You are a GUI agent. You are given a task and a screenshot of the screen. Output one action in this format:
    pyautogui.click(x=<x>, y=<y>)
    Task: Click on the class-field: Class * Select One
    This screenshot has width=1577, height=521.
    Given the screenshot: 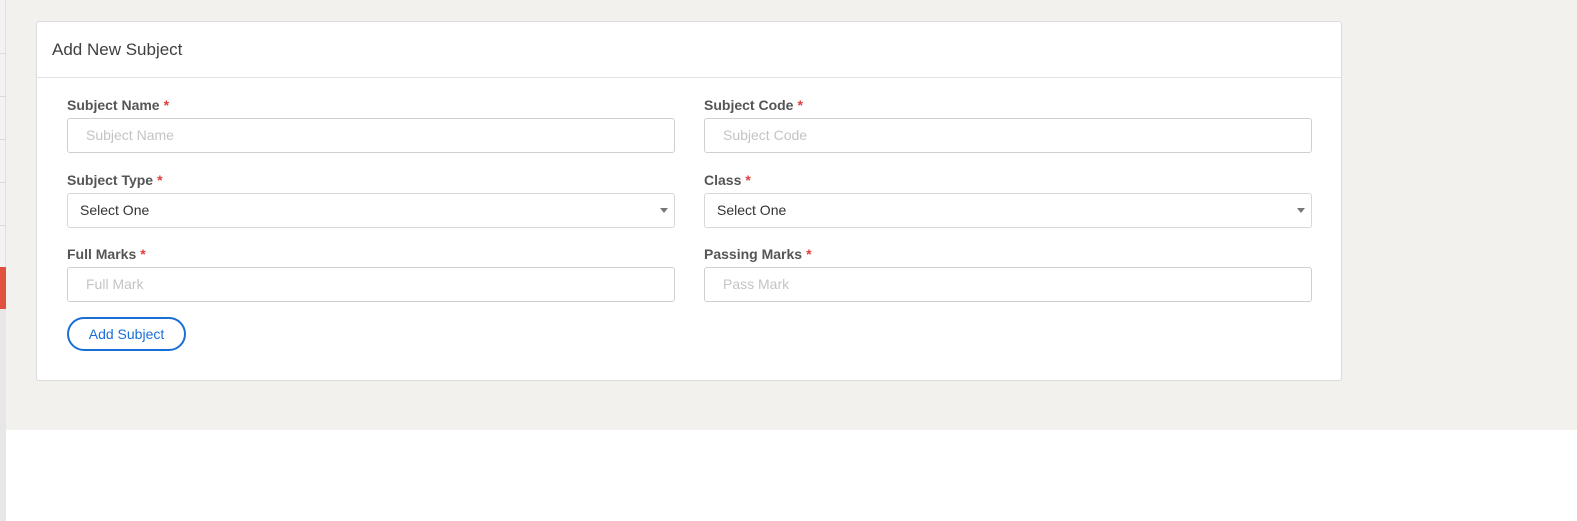 What is the action you would take?
    pyautogui.click(x=1008, y=199)
    